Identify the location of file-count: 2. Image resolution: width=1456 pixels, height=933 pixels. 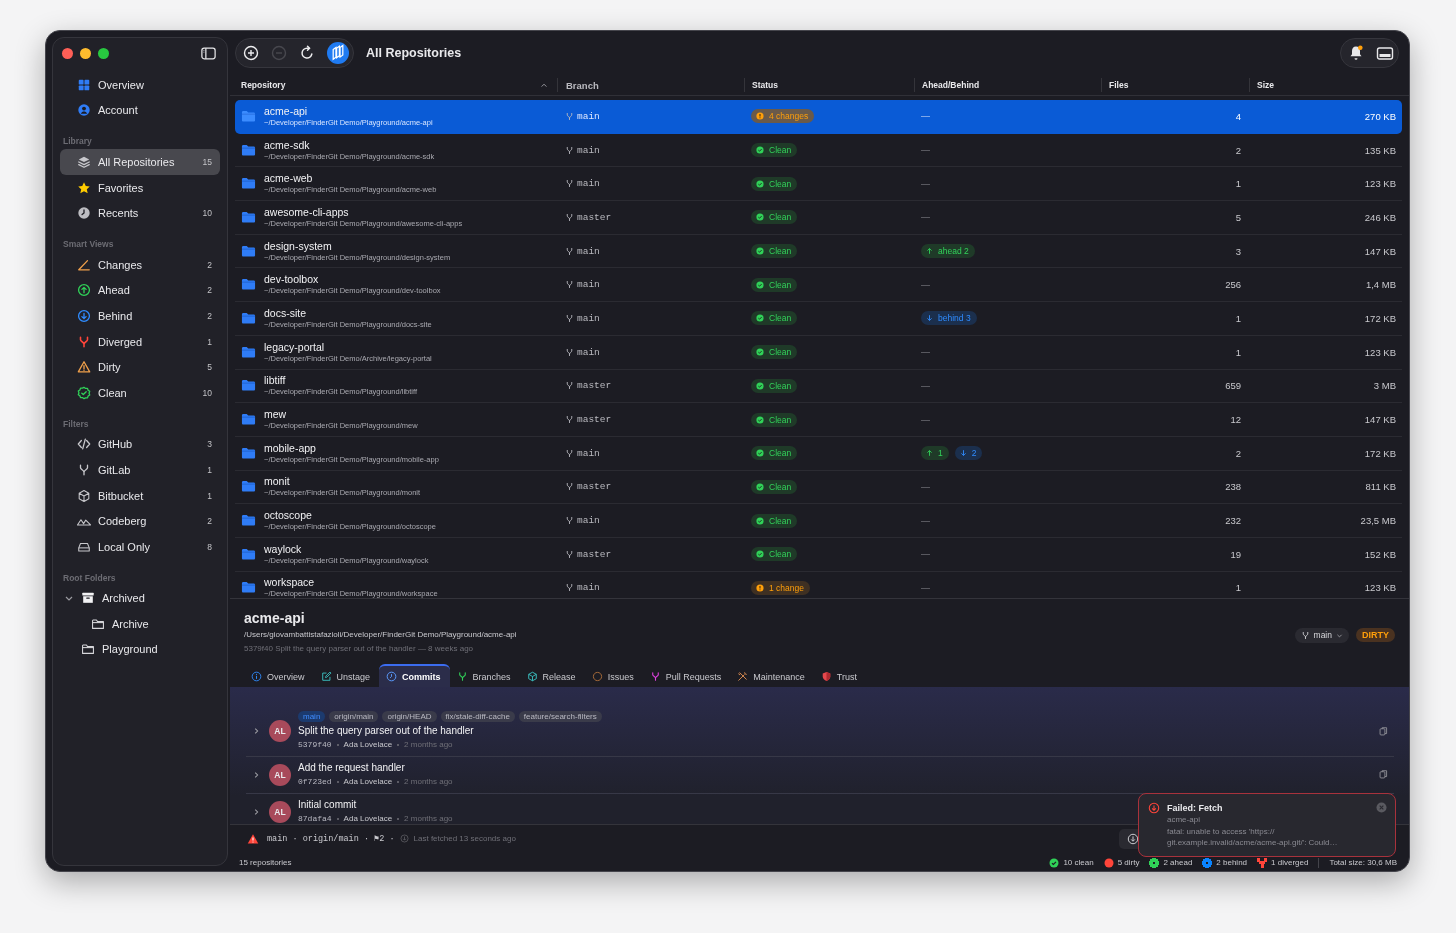
(1238, 453).